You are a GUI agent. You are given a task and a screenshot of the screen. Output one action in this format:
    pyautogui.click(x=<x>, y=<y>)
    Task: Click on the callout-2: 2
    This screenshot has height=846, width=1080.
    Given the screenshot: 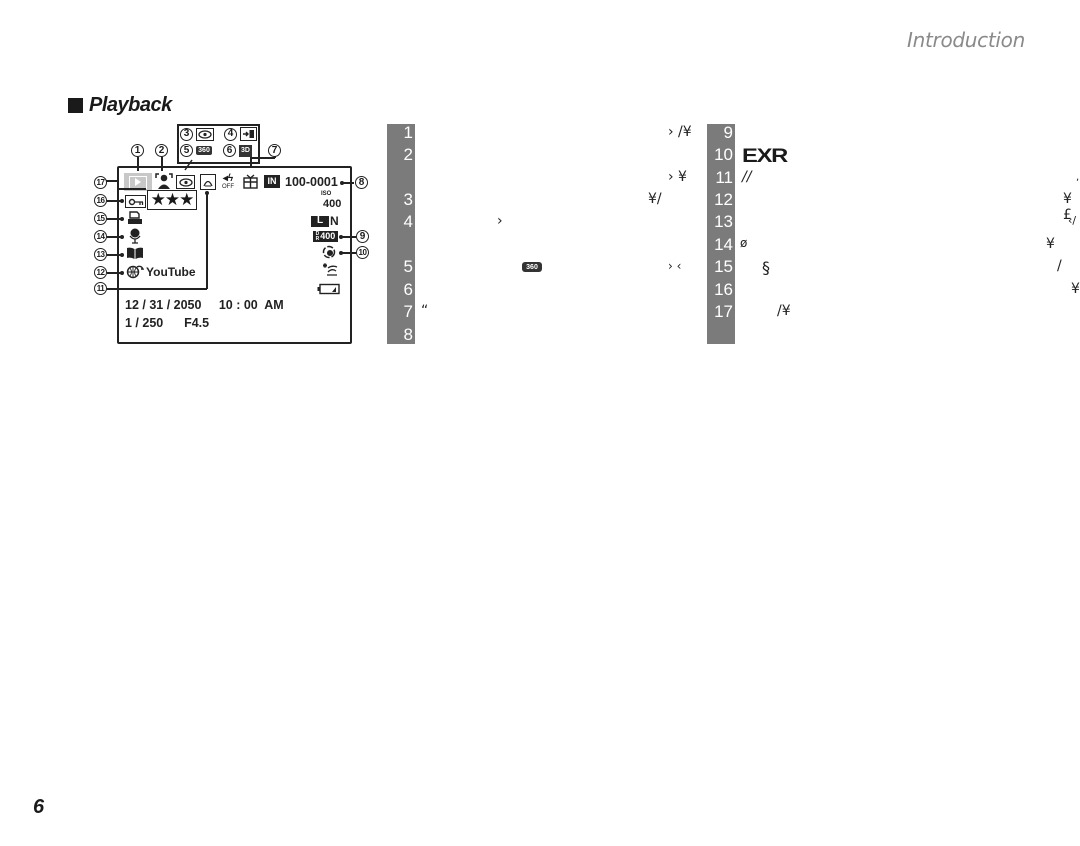 What is the action you would take?
    pyautogui.click(x=161, y=150)
    